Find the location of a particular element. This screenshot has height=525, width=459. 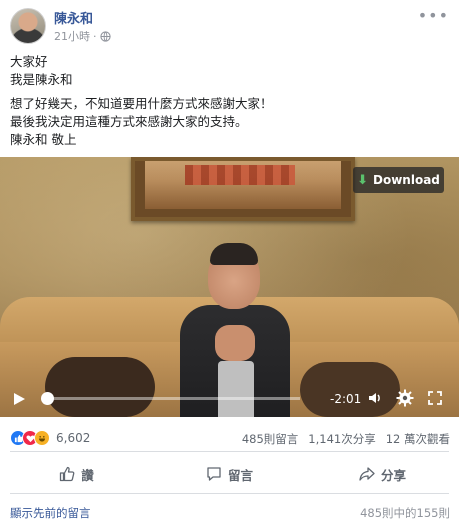

share-arrow-icon is located at coordinates (367, 474).